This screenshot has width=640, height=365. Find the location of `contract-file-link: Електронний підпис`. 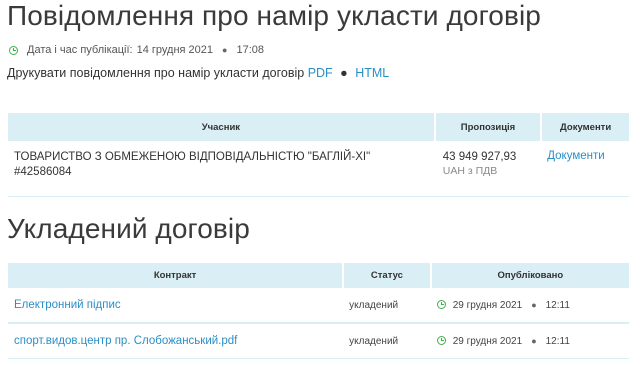

contract-file-link: Електронний підпис is located at coordinates (67, 305).